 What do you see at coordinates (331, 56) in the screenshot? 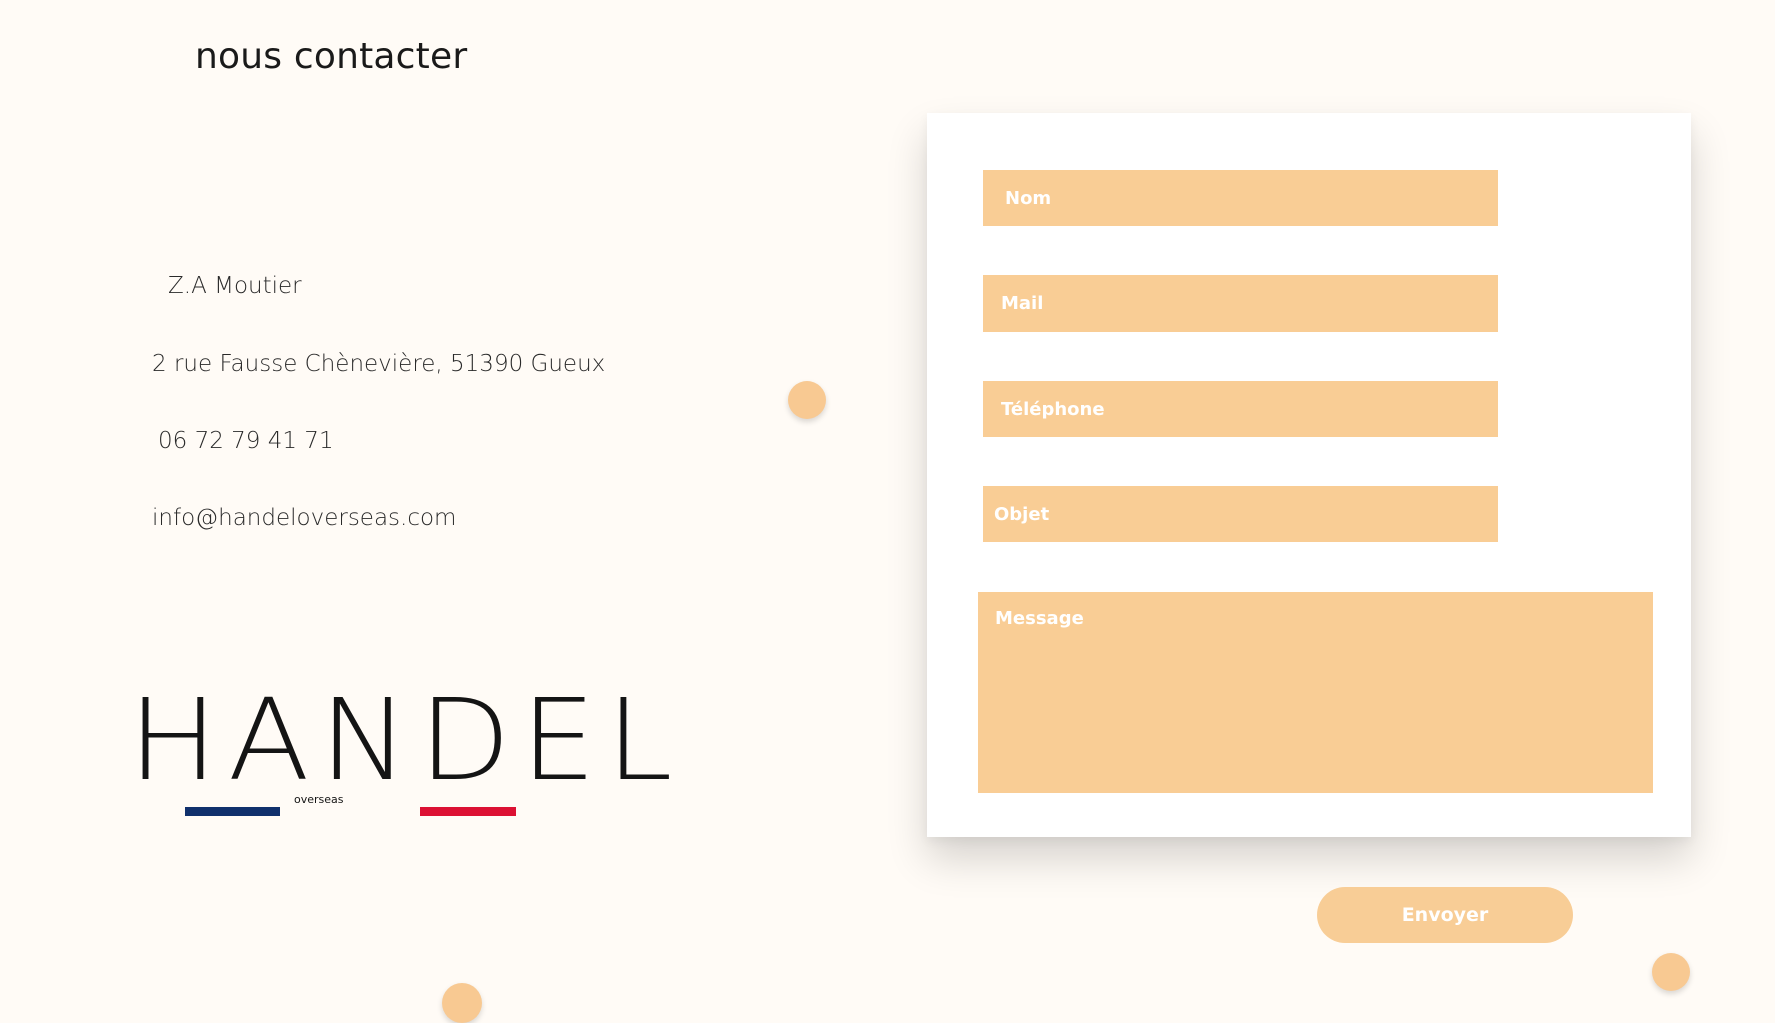
I see `page-title: nous contacter` at bounding box center [331, 56].